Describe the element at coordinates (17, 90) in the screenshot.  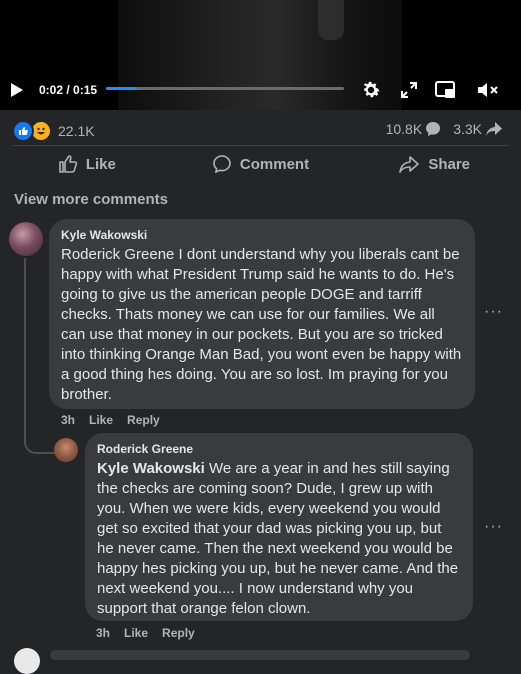
I see `play-icon` at that location.